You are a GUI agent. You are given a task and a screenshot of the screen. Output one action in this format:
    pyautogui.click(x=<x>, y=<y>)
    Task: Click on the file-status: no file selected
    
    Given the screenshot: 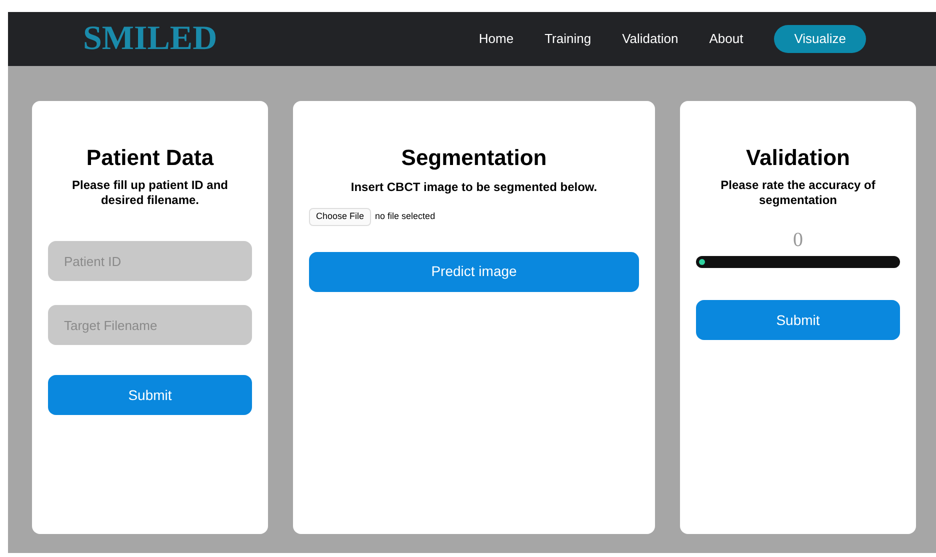 What is the action you would take?
    pyautogui.click(x=405, y=216)
    